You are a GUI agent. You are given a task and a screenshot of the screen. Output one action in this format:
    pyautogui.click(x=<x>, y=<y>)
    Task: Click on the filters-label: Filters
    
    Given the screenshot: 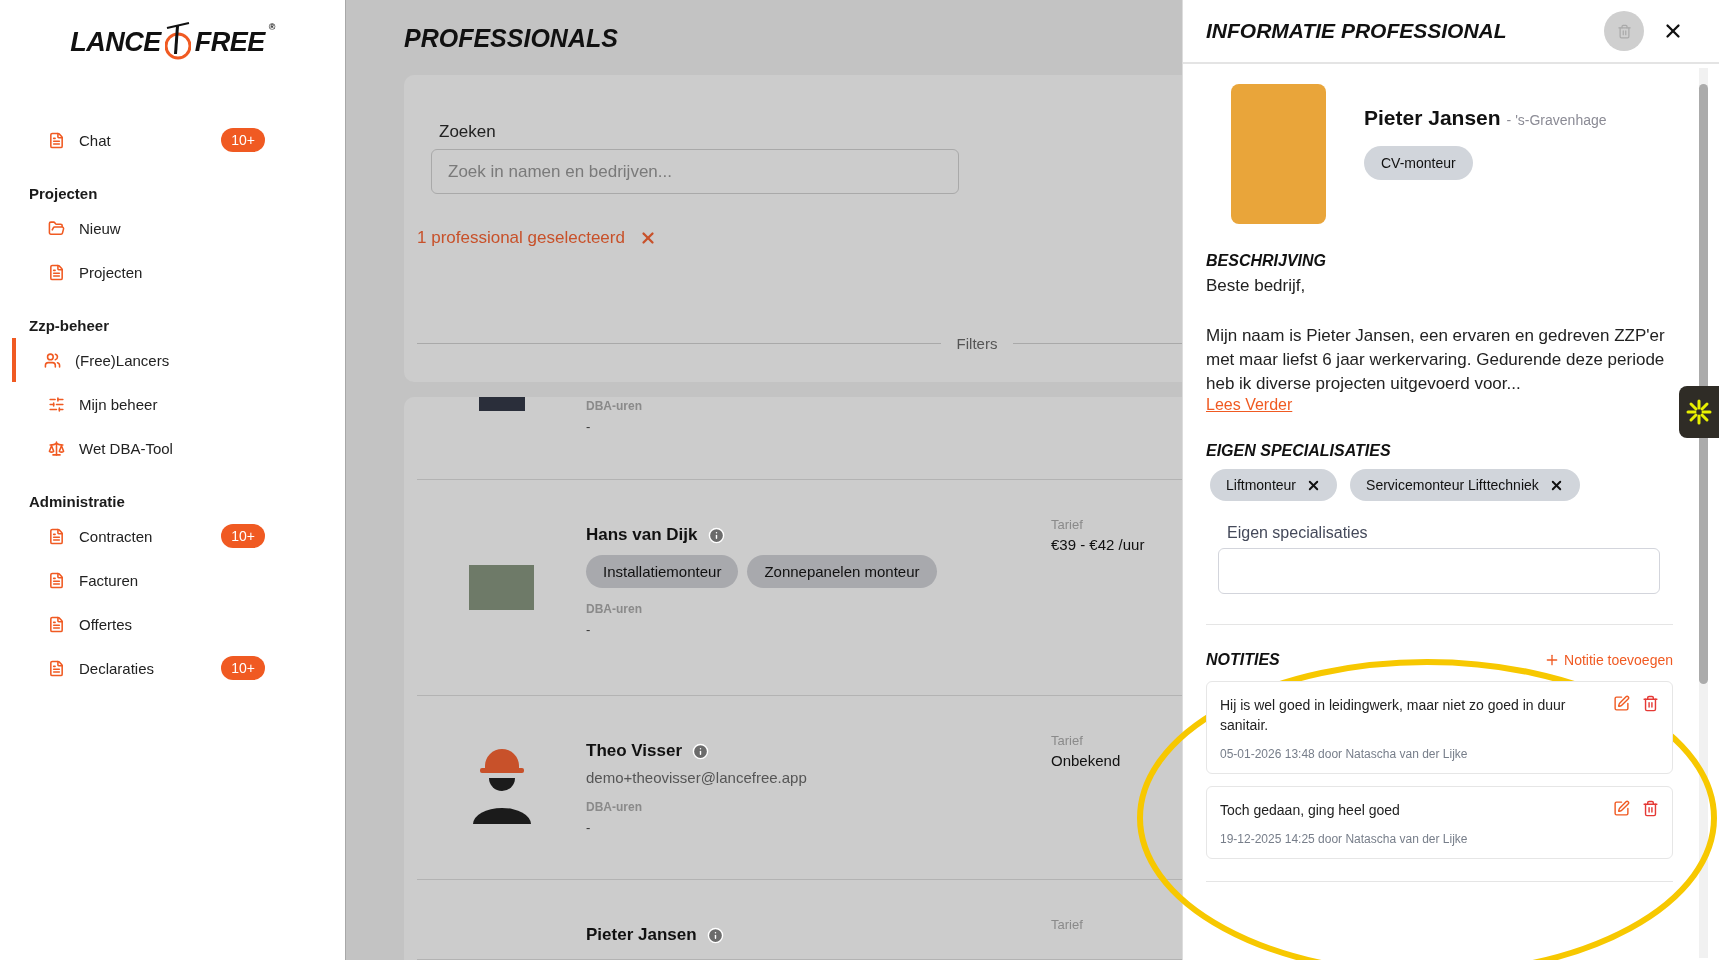 What is the action you would take?
    pyautogui.click(x=977, y=343)
    